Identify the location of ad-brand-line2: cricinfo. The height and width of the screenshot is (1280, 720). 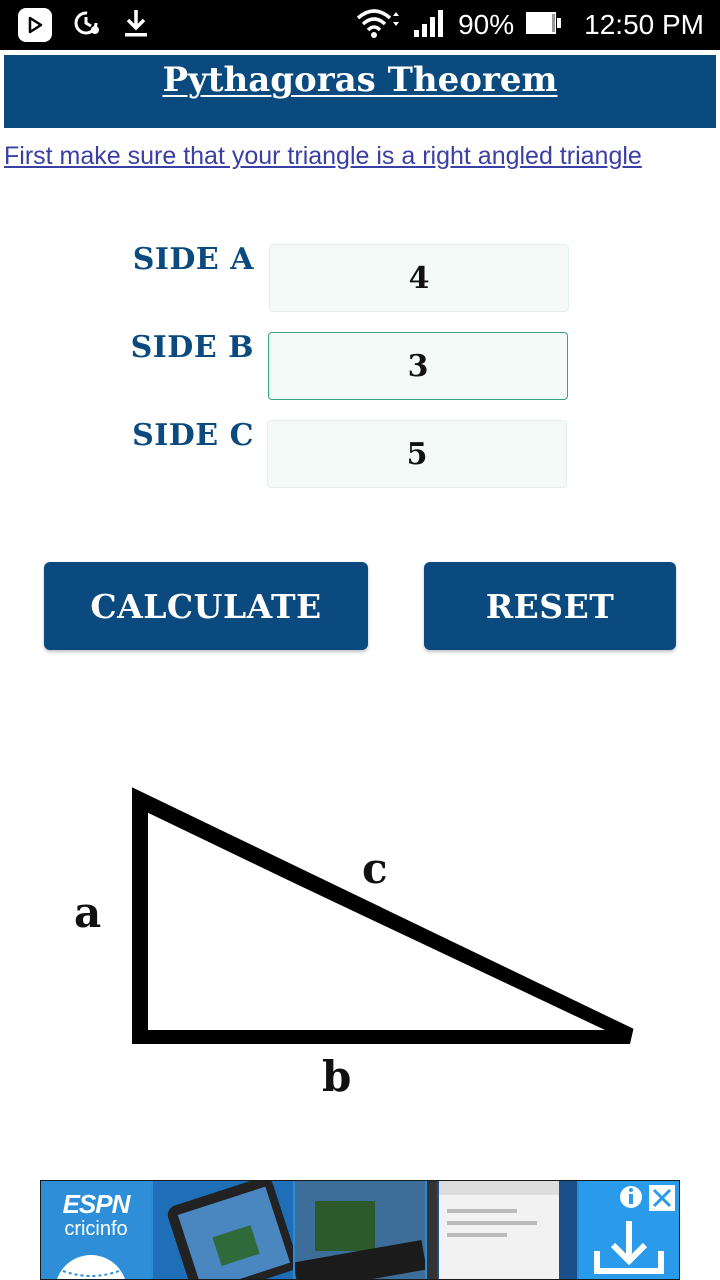
(96, 1229).